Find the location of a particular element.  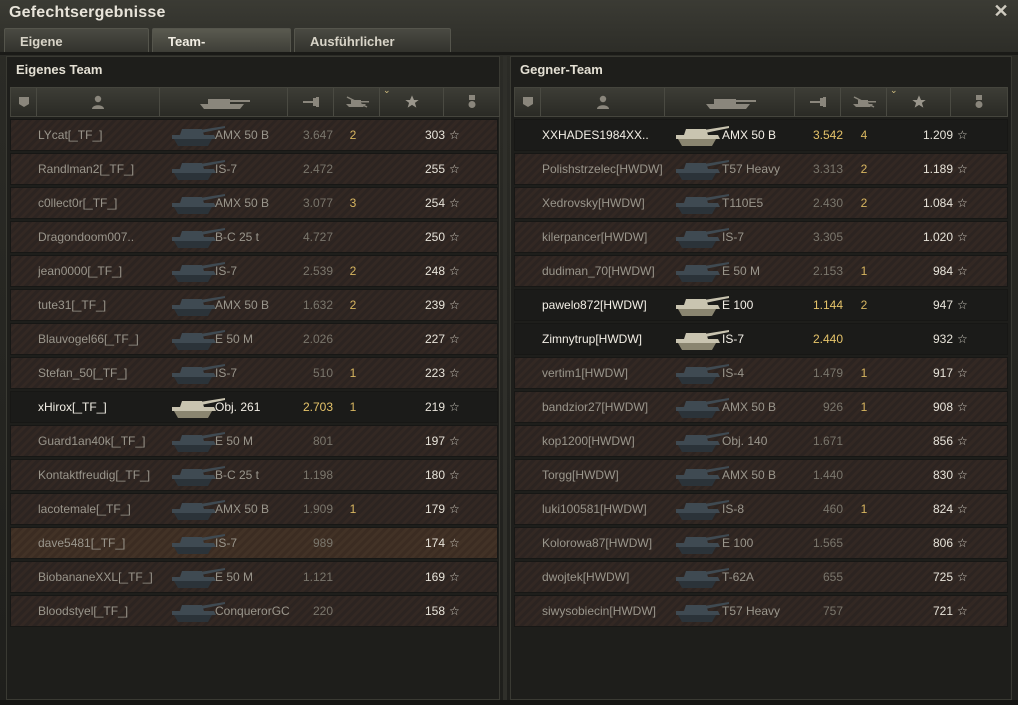

player-row: siwysobiecin[HWDW] T57 Heavy 757 721 ☆ is located at coordinates (761, 611).